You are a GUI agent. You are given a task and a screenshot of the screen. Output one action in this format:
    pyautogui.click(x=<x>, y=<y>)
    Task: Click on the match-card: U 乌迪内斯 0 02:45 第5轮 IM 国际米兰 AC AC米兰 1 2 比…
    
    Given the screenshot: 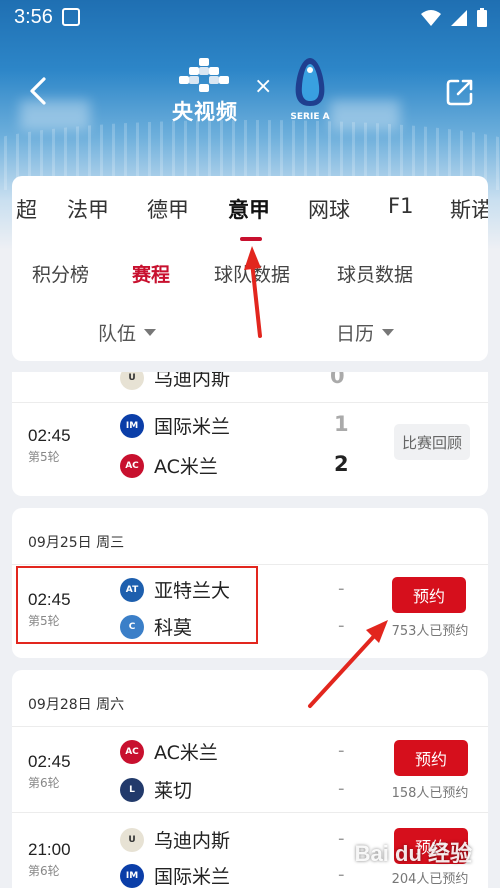 What is the action you would take?
    pyautogui.click(x=250, y=434)
    